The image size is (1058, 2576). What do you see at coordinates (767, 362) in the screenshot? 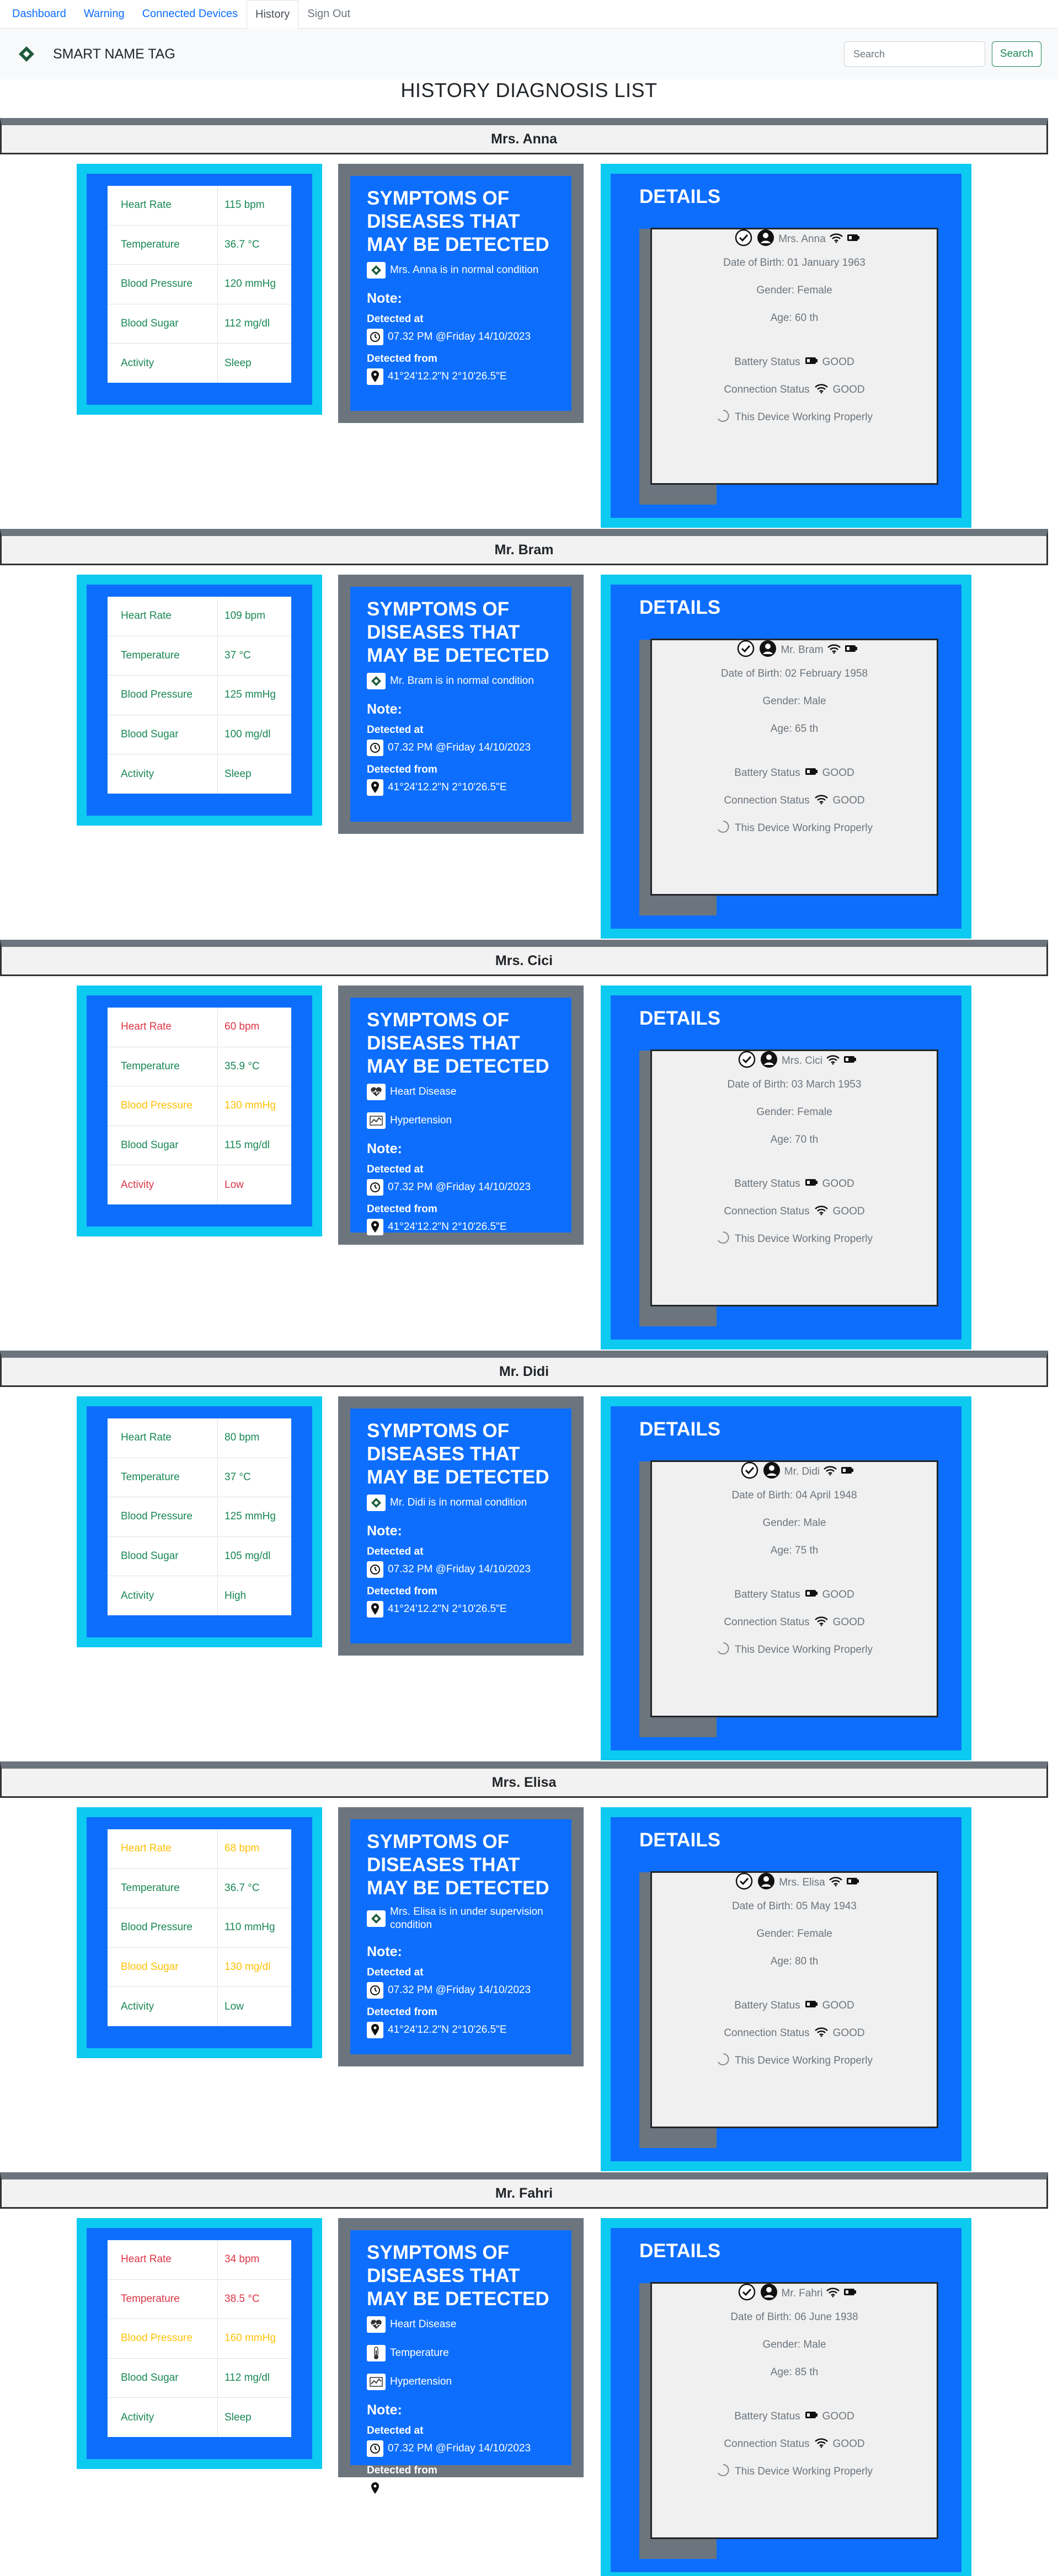
I see `battery-status-label: Battery Status` at bounding box center [767, 362].